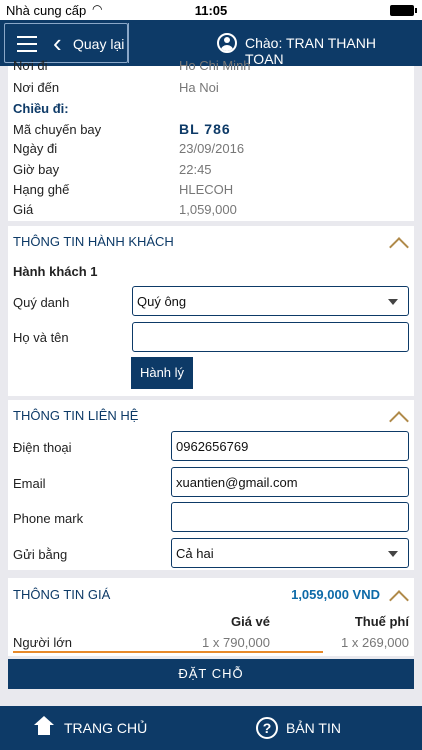 The height and width of the screenshot is (750, 422). Describe the element at coordinates (375, 642) in the screenshot. I see `adult-tax-value: 1 x 269,000` at that location.